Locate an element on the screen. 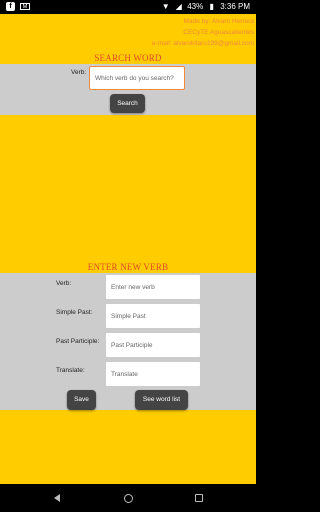 The width and height of the screenshot is (320, 512). credits-email: e-mail: alvarokitaro199@gmail.com is located at coordinates (203, 43).